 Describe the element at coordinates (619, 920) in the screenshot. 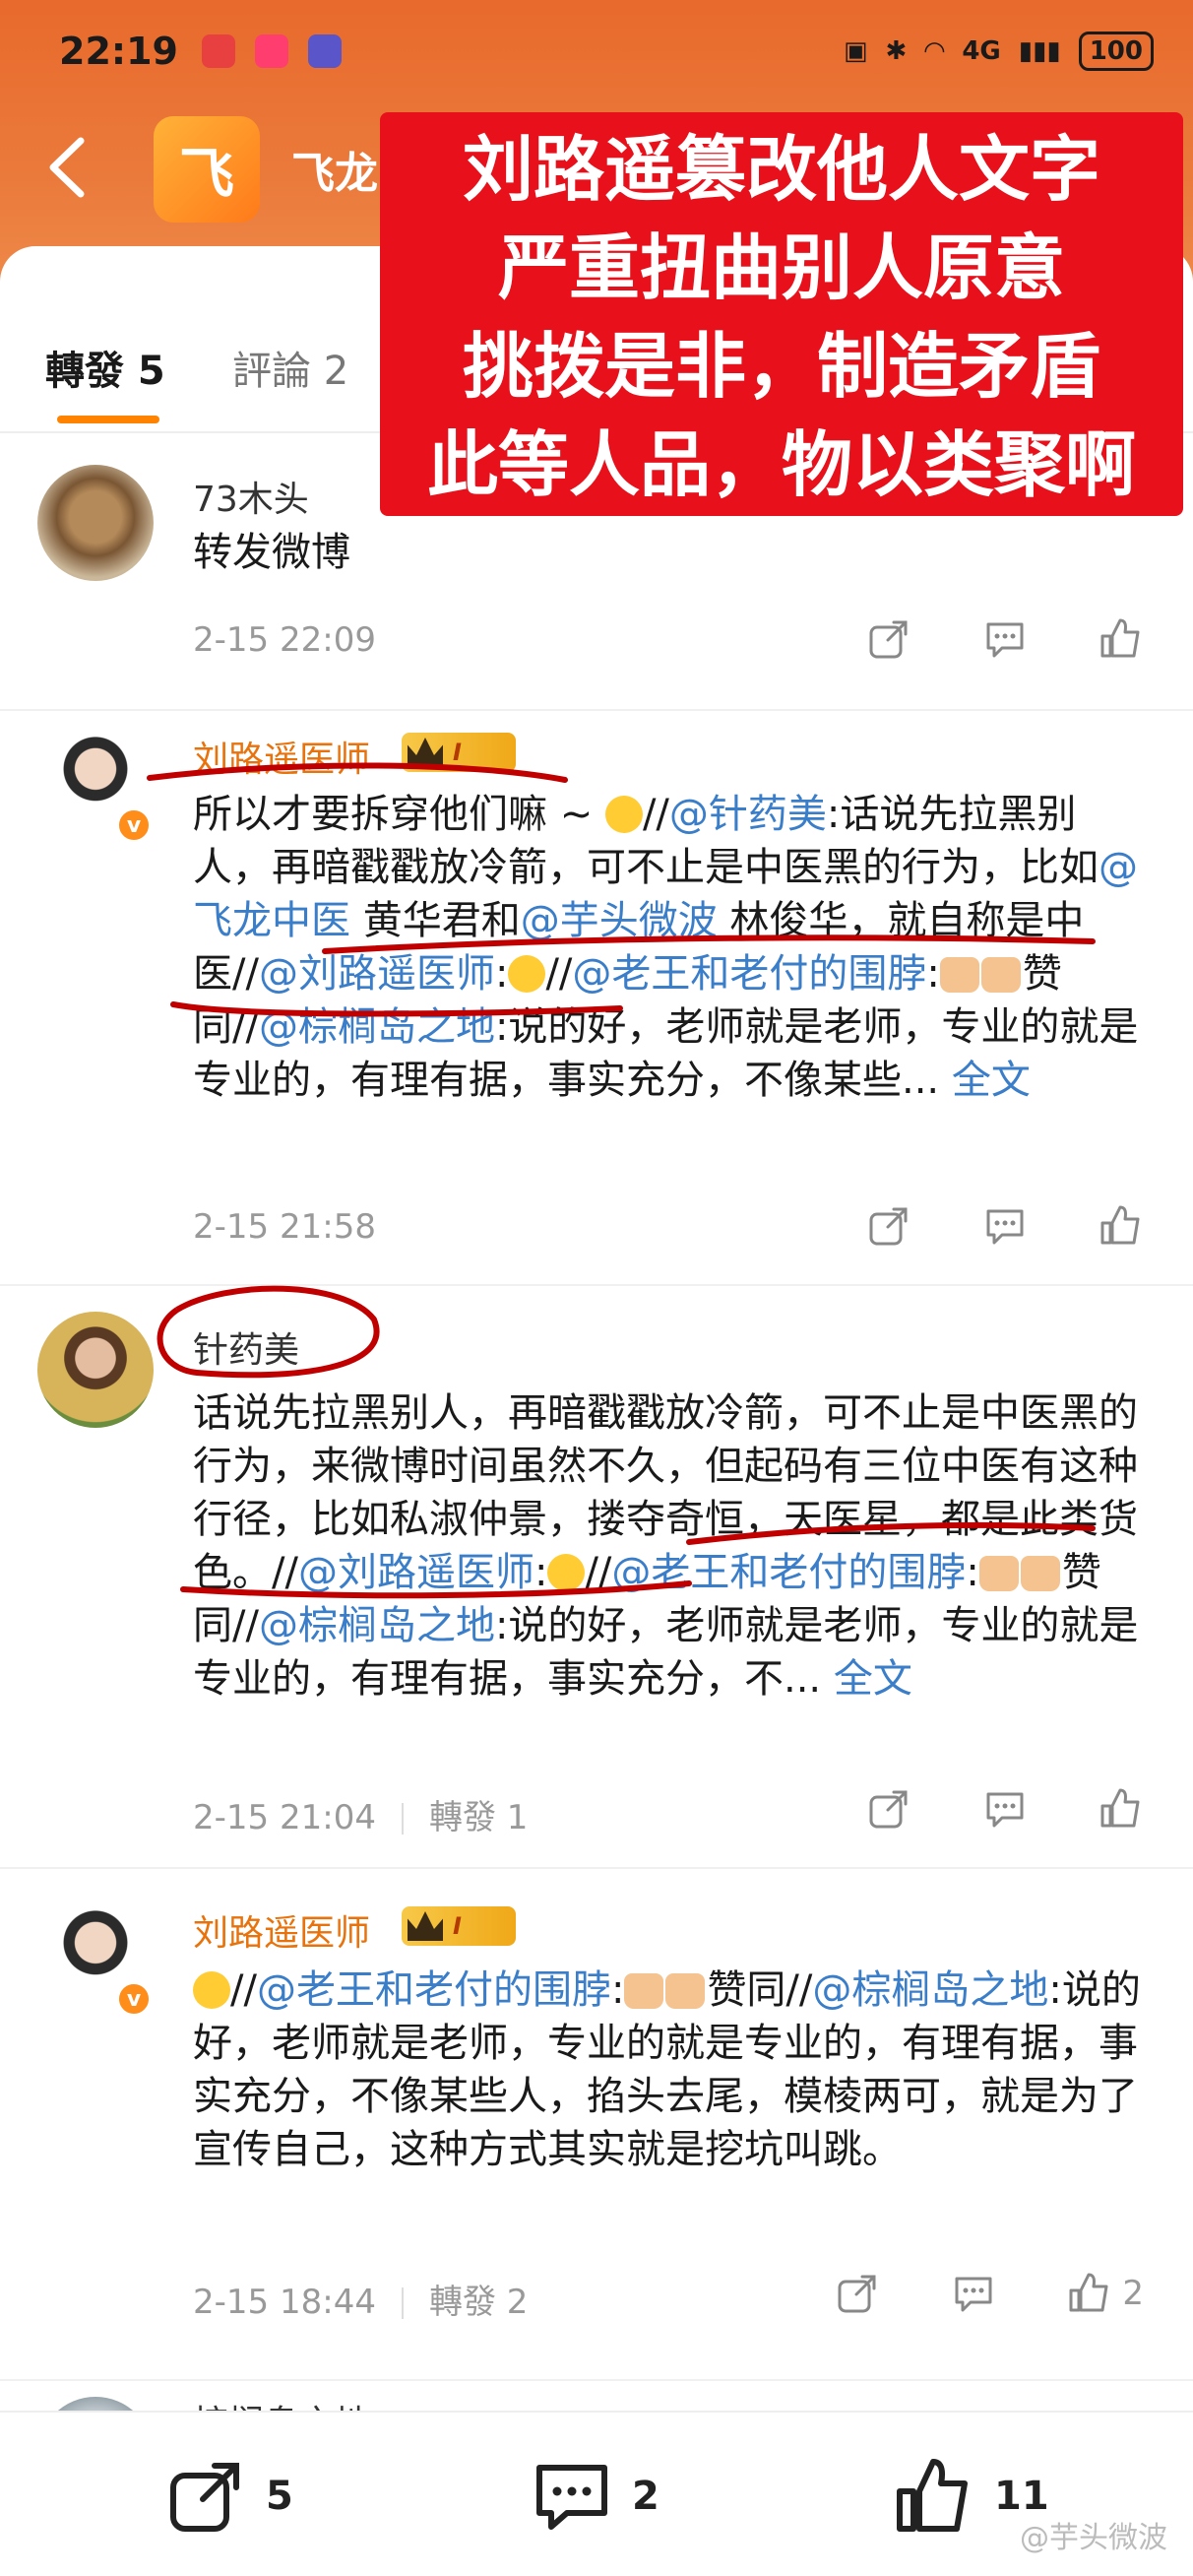

I see `mention-link: @芋头微波` at that location.